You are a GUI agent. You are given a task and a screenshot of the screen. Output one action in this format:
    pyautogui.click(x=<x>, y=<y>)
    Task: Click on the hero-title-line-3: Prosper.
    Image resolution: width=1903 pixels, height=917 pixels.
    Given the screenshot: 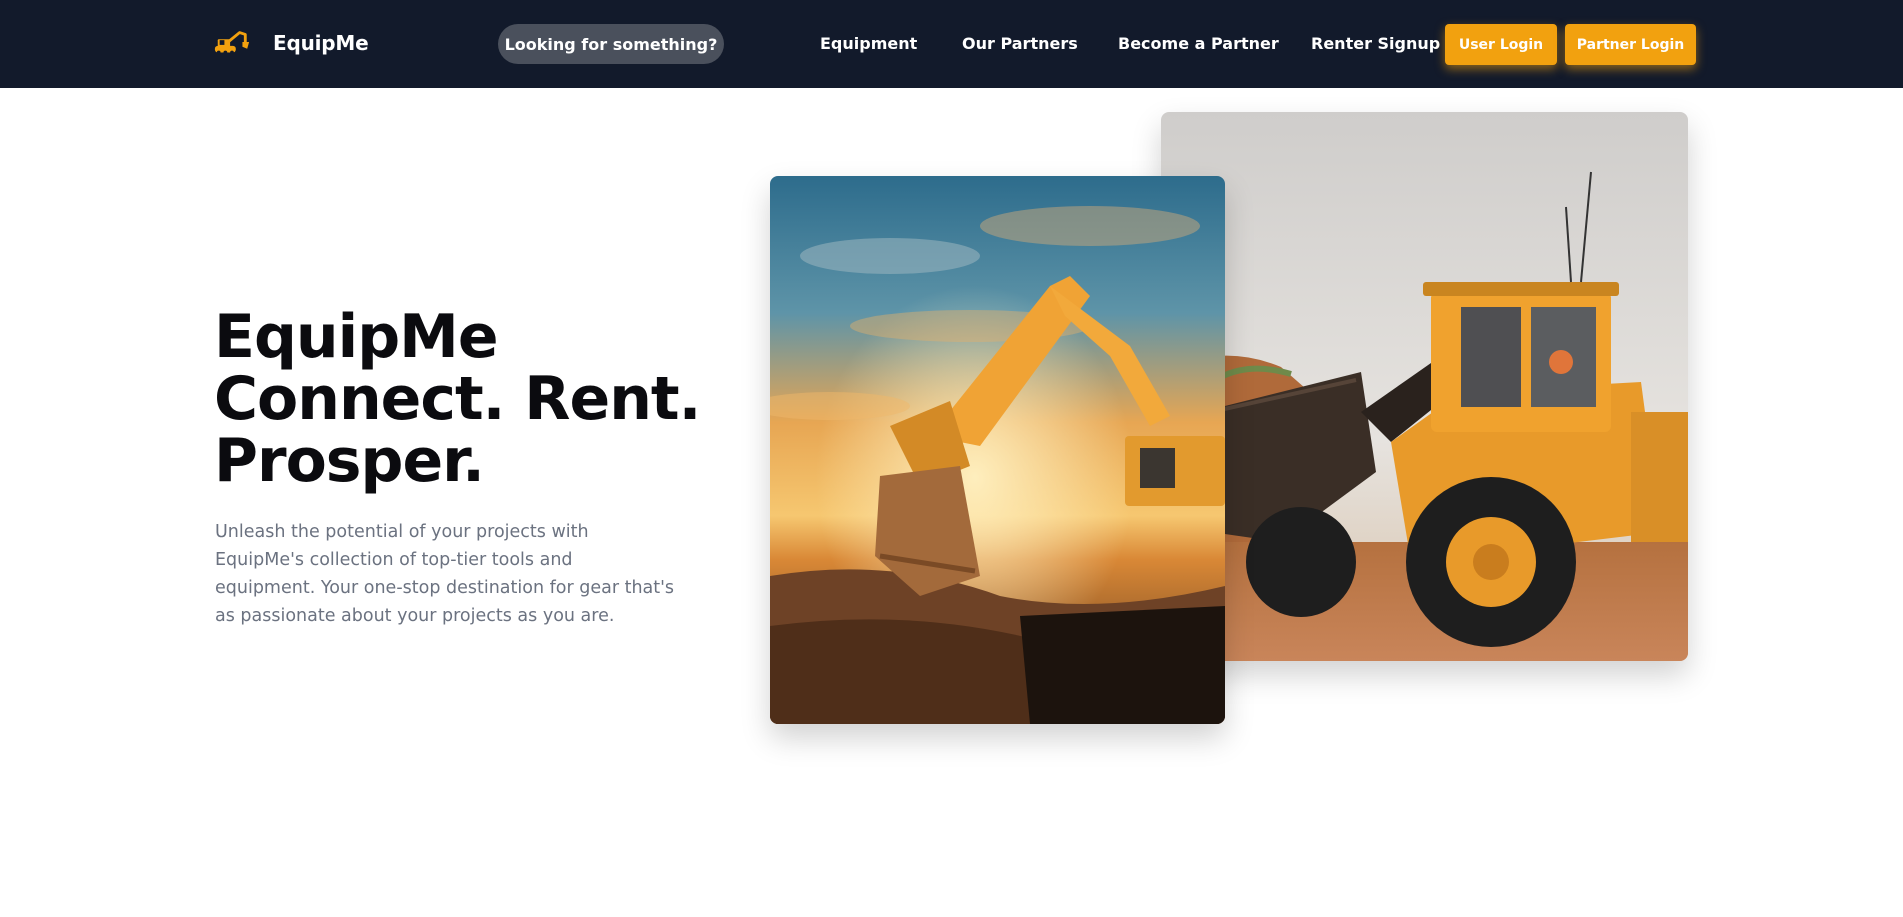 What is the action you would take?
    pyautogui.click(x=349, y=461)
    